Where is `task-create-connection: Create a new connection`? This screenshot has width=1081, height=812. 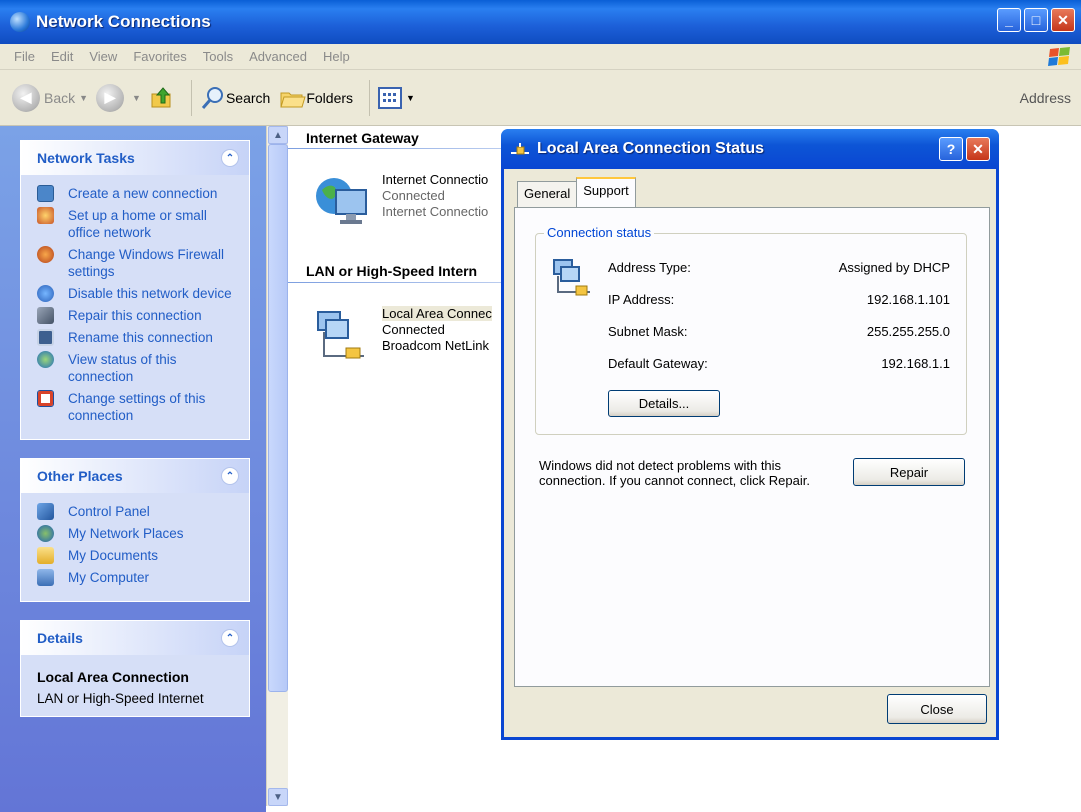 task-create-connection: Create a new connection is located at coordinates (139, 193).